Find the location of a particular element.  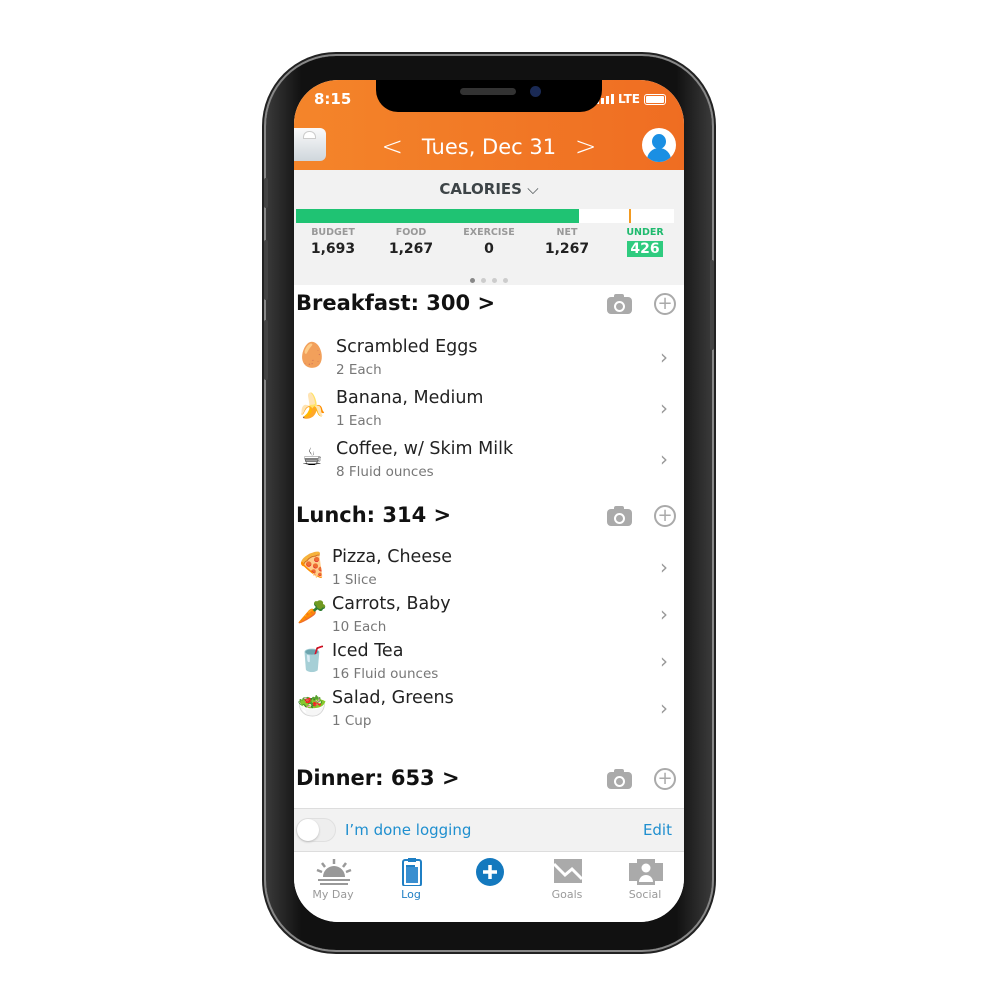

stat-value: 0 is located at coordinates (489, 249).